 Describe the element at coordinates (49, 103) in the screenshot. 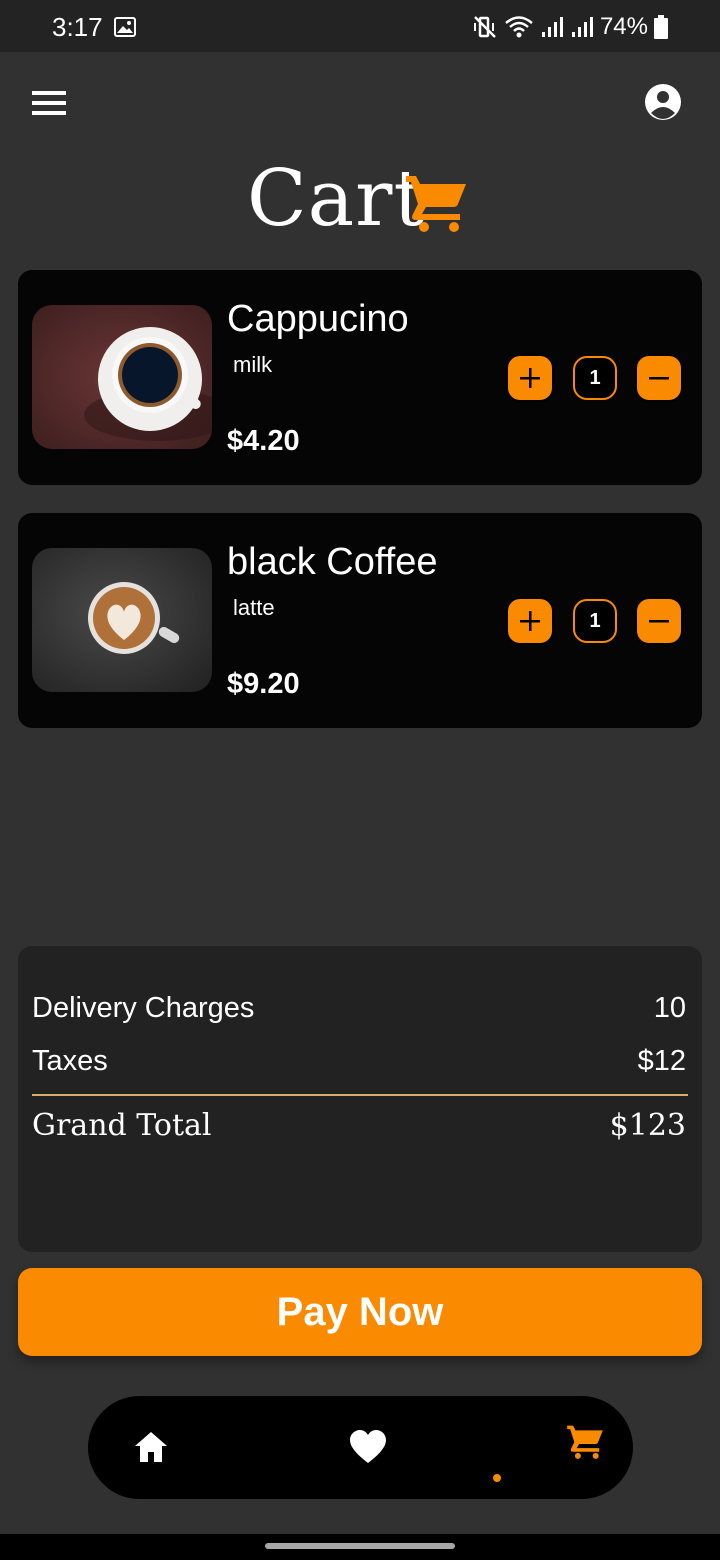

I see `hamburger-menu-icon` at that location.